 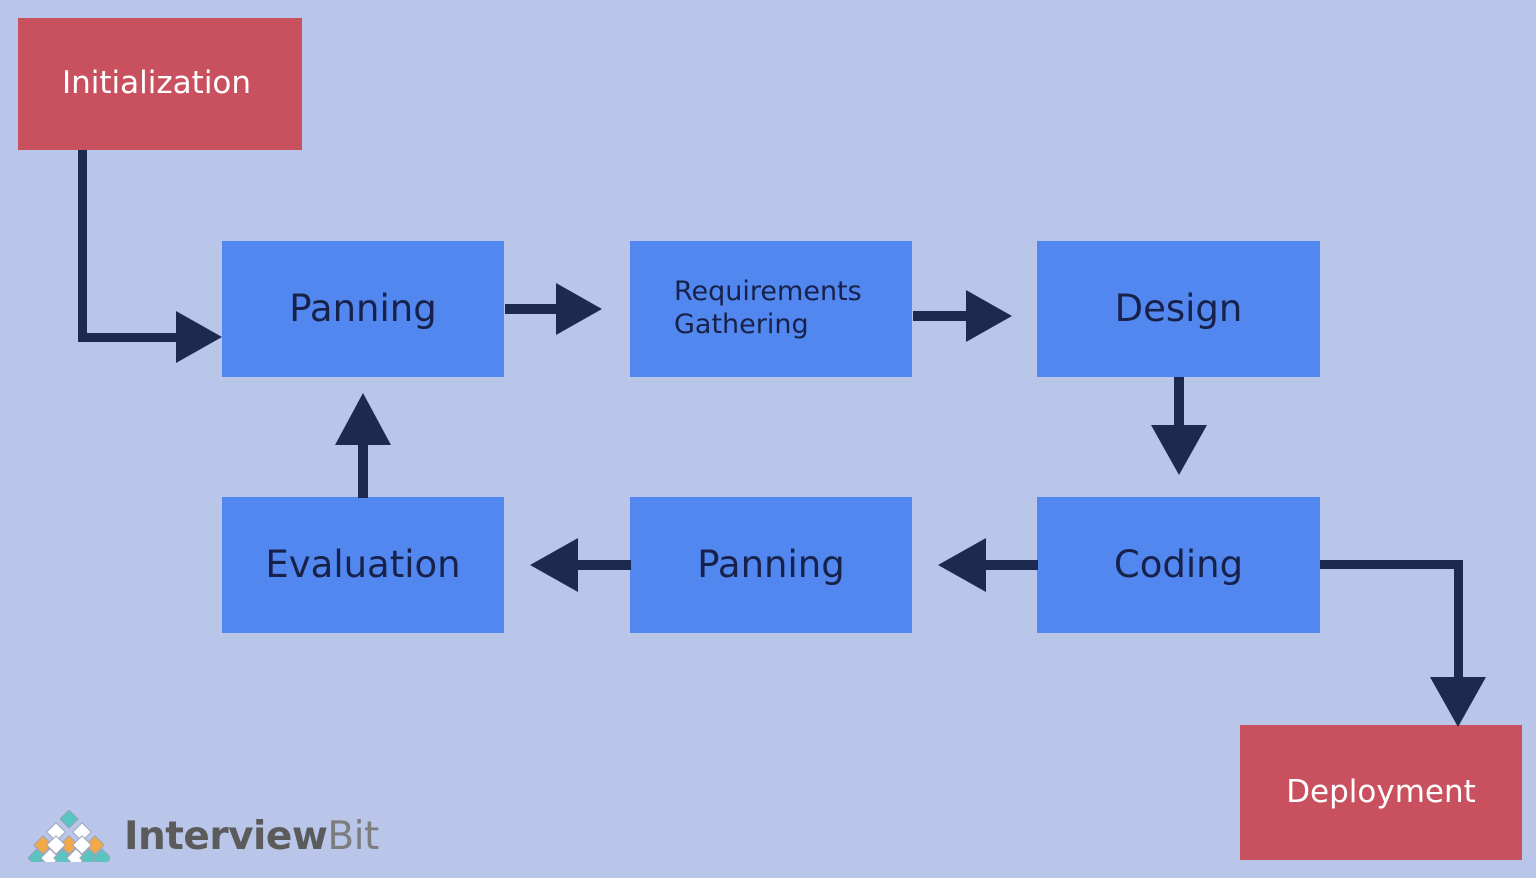 What do you see at coordinates (1458, 702) in the screenshot?
I see `arrowhead-coding-to-deployment` at bounding box center [1458, 702].